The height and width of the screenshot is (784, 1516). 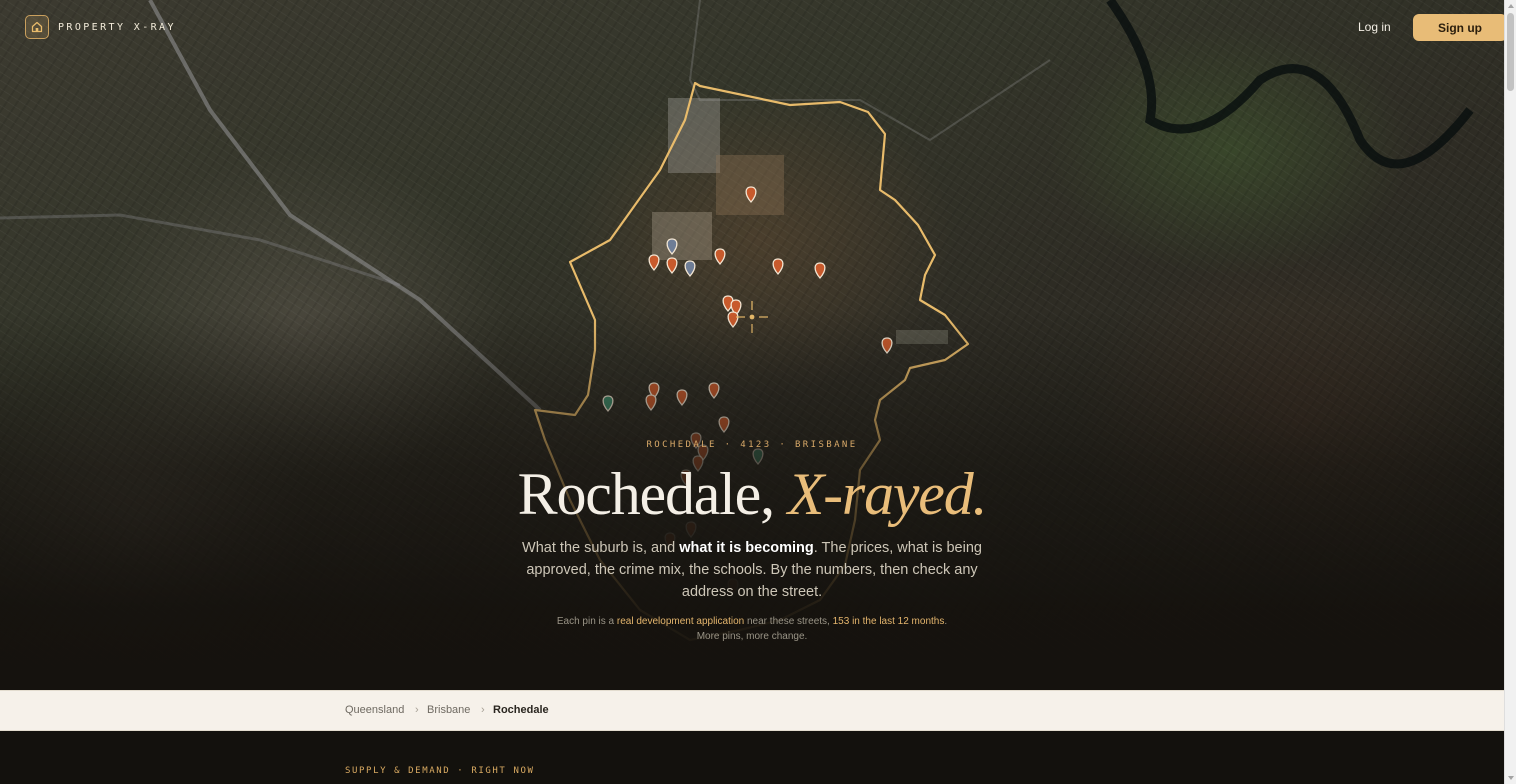 What do you see at coordinates (946, 621) in the screenshot?
I see `note-part-3: .` at bounding box center [946, 621].